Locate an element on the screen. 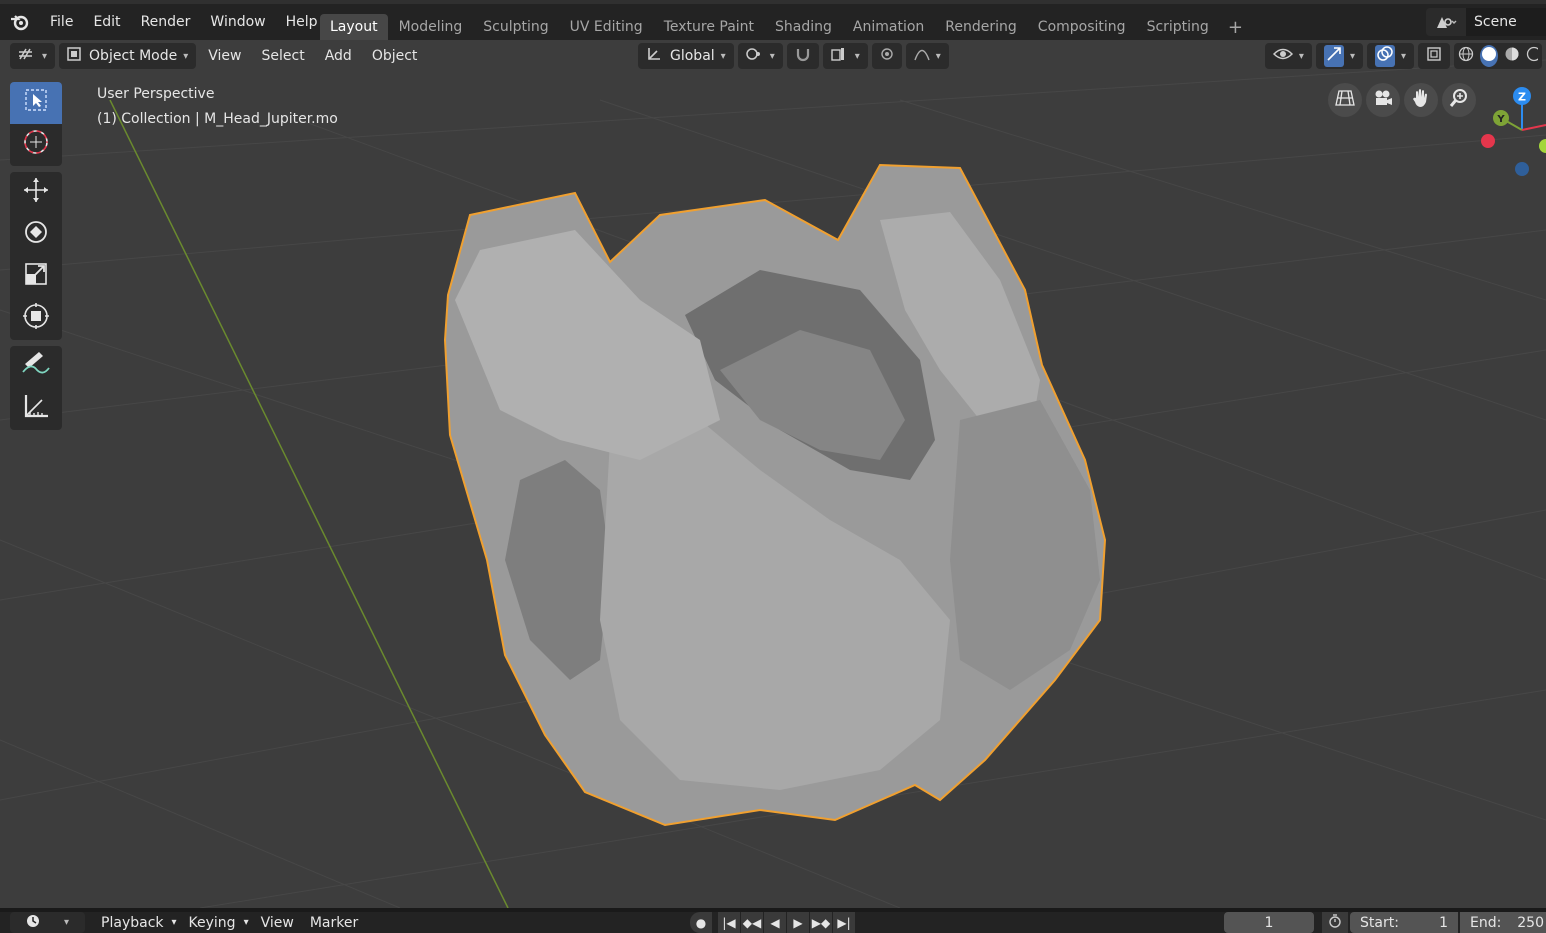 The image size is (1546, 933). menu-keying: Keying is located at coordinates (212, 923).